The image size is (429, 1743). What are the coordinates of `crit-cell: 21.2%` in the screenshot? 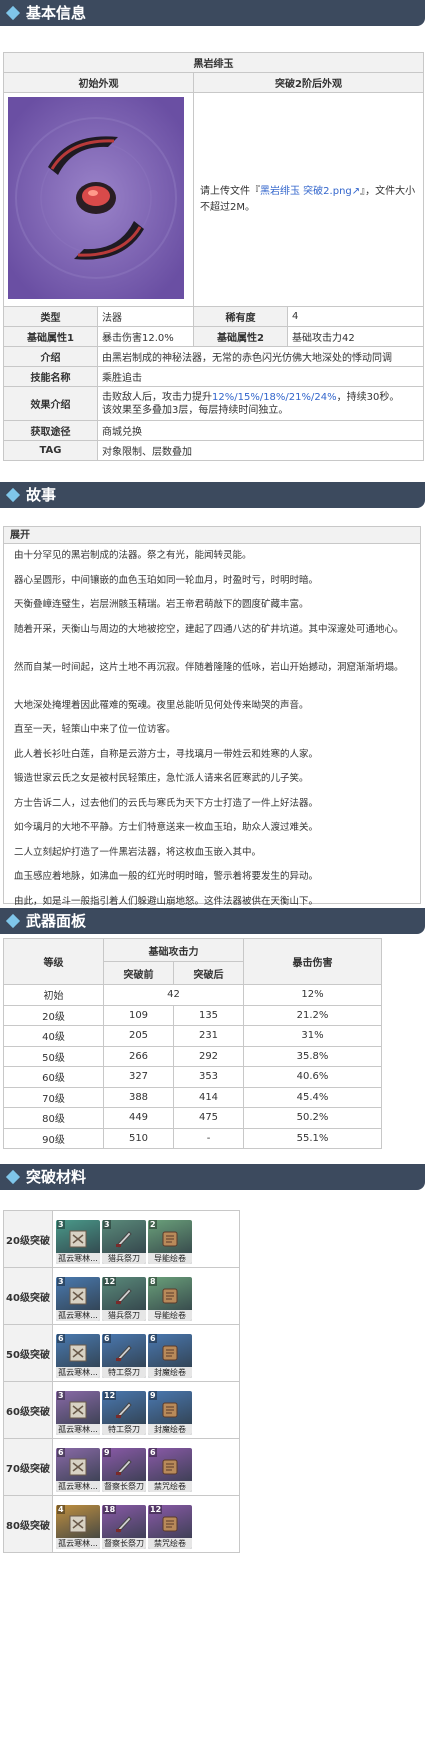 It's located at (312, 1015).